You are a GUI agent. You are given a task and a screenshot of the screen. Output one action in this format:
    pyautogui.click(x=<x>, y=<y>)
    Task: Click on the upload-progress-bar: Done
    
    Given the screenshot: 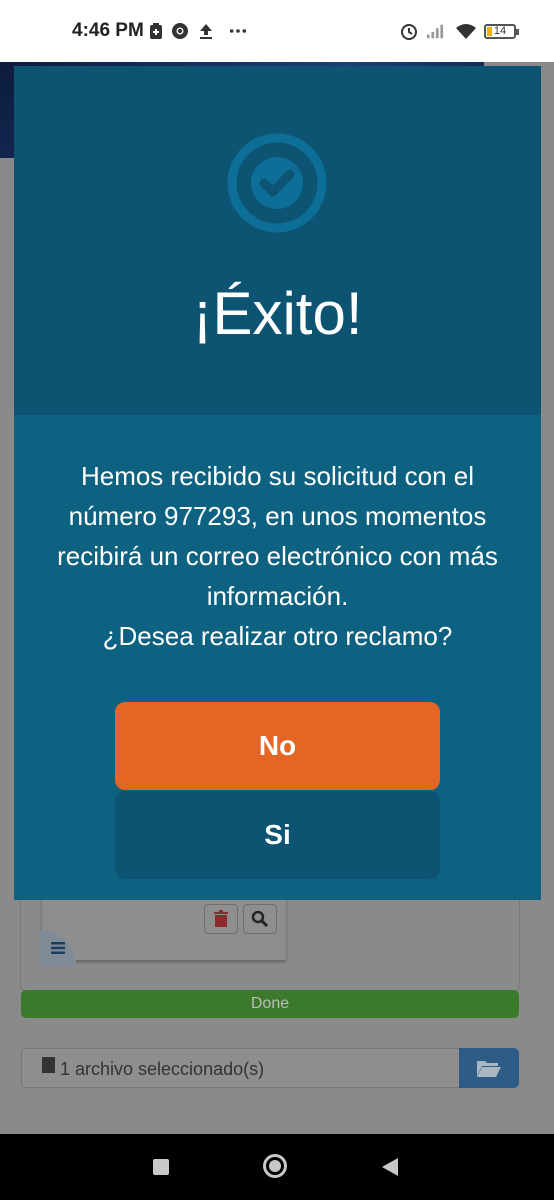 What is the action you would take?
    pyautogui.click(x=270, y=1004)
    